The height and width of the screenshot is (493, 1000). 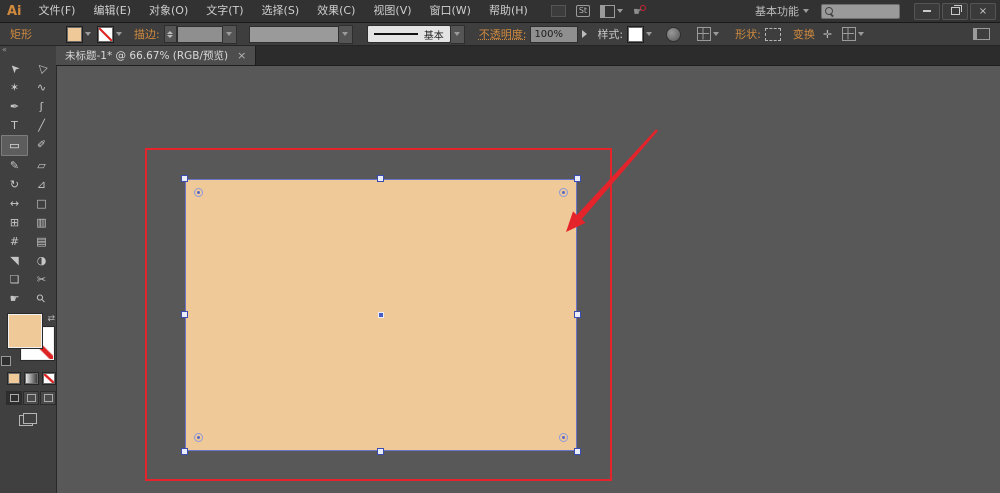 What do you see at coordinates (336, 11) in the screenshot?
I see `menu-effect: 效果(C)` at bounding box center [336, 11].